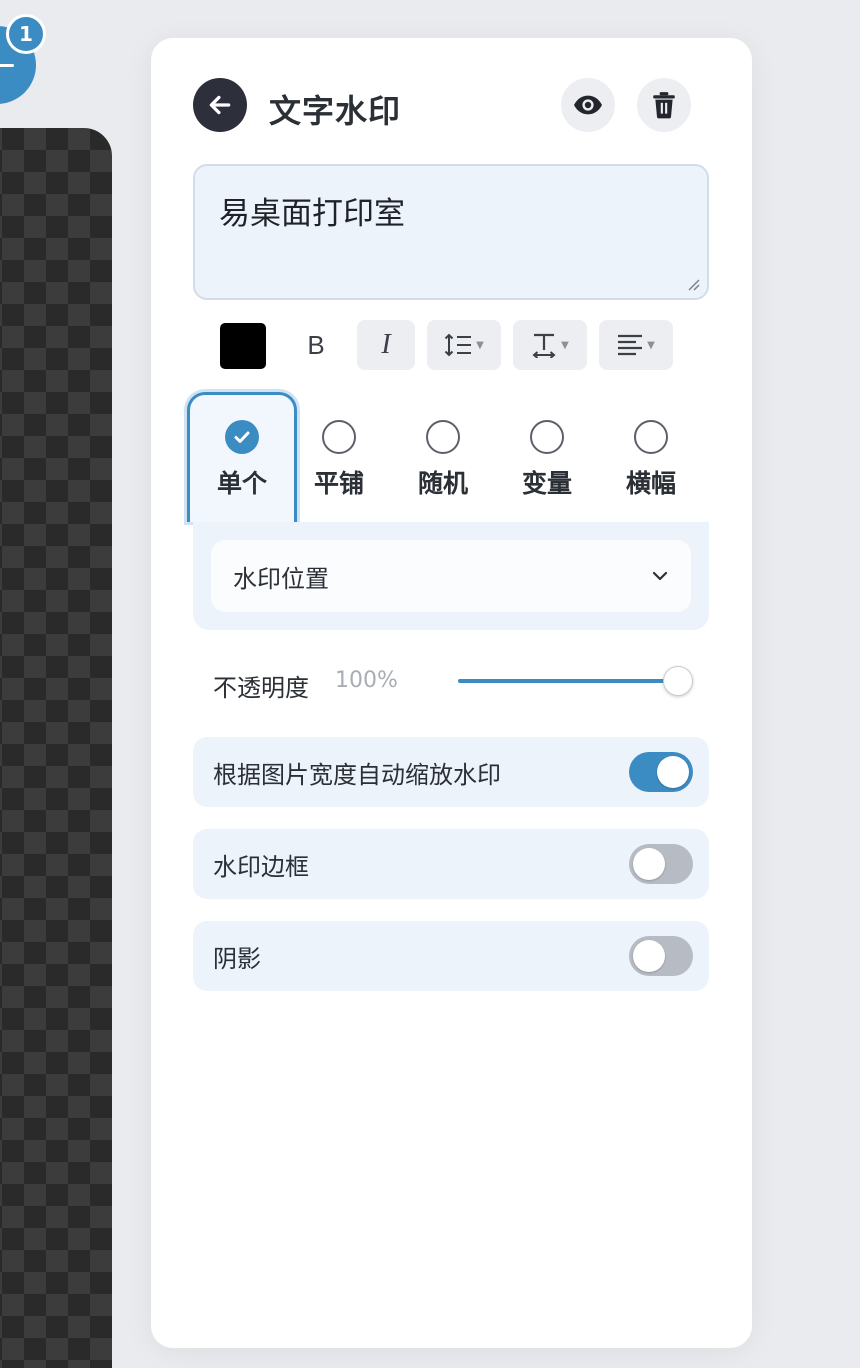 The width and height of the screenshot is (860, 1368). I want to click on watermark-mode-selector: 单个 平铺 随机 变量 横幅, so click(449, 460).